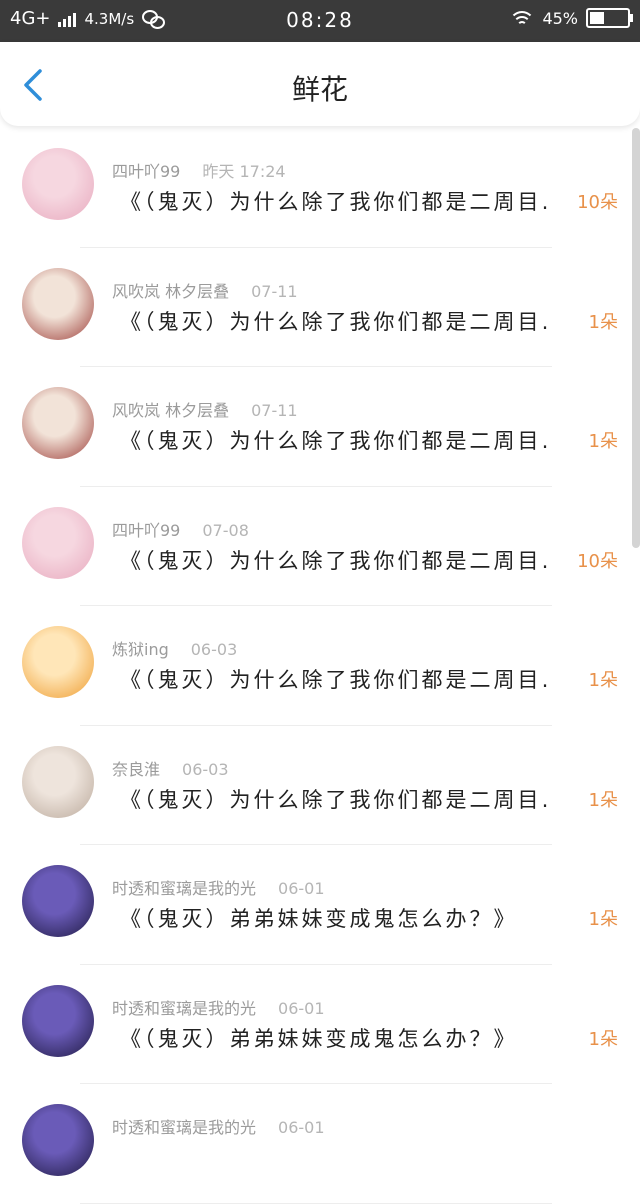  I want to click on battery-label: 45%, so click(560, 18).